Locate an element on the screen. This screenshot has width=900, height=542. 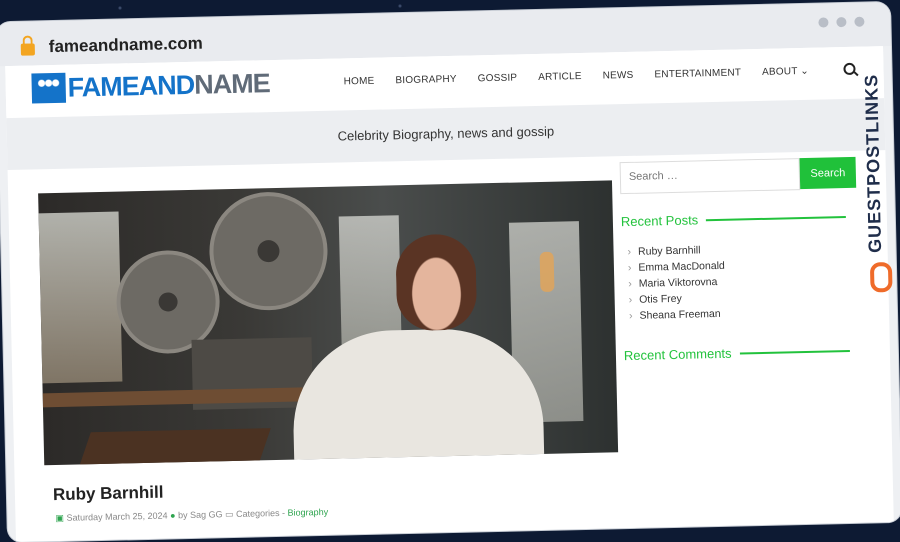
recent-comments-heading: Recent Comments is located at coordinates (737, 353).